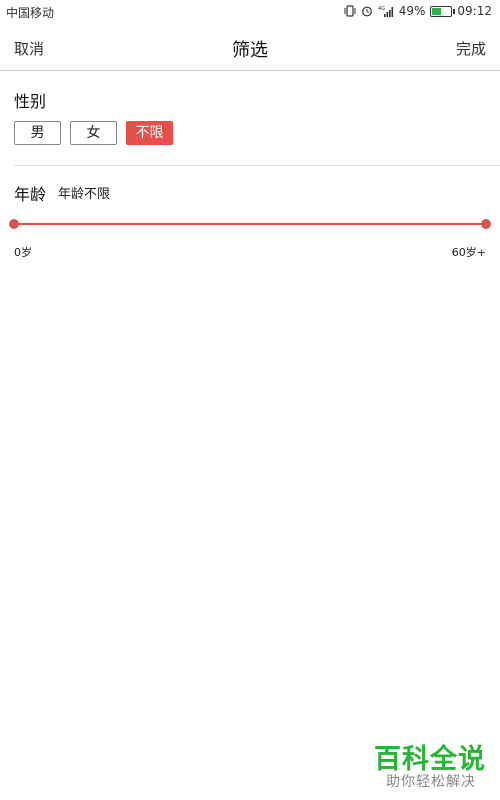  I want to click on age-range-slider, so click(250, 224).